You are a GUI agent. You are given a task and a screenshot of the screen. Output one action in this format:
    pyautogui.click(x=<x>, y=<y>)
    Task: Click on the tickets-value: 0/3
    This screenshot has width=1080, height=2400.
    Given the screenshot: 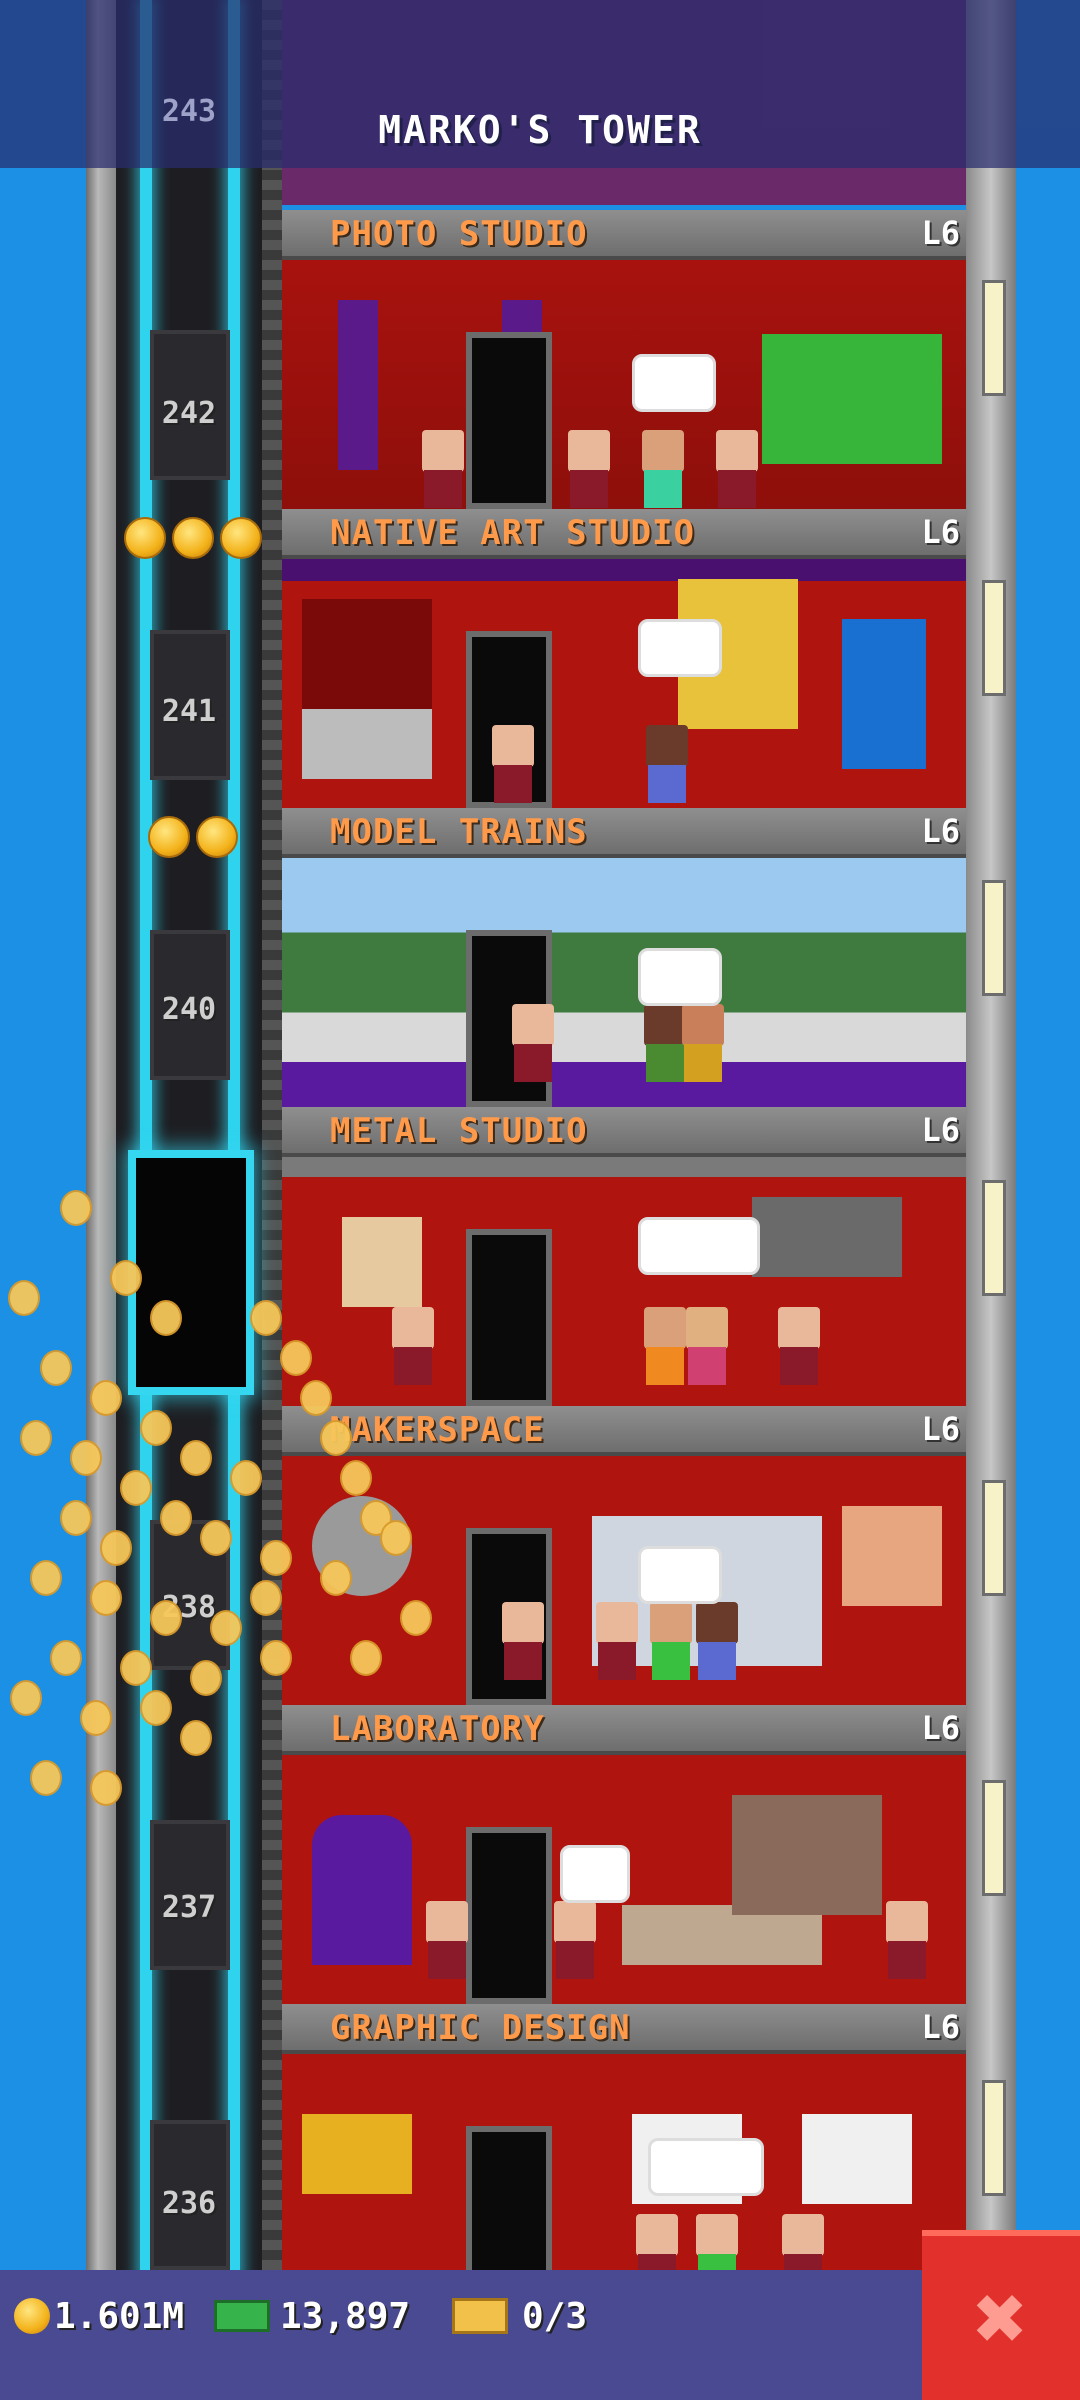 What is the action you would take?
    pyautogui.click(x=555, y=2316)
    